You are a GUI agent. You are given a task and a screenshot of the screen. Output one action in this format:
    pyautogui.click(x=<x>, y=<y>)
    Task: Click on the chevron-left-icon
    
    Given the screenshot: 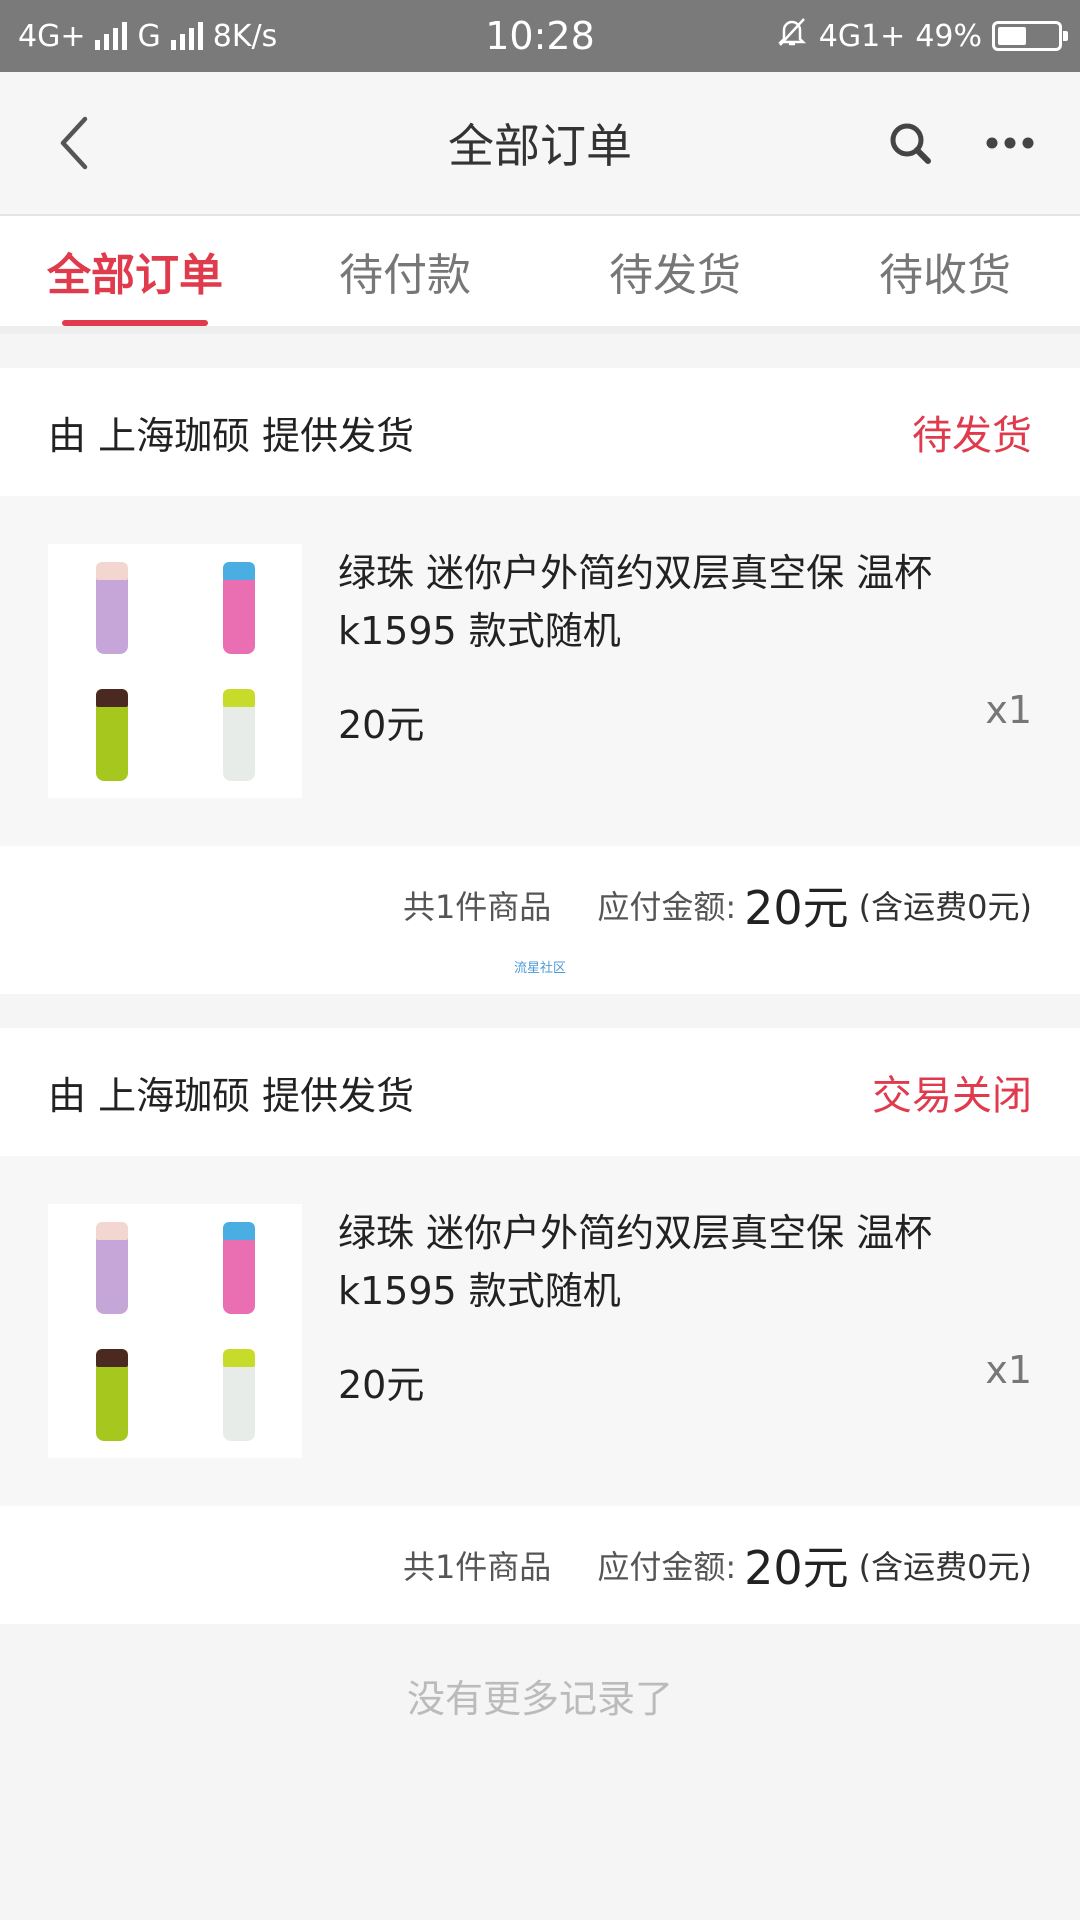 What is the action you would take?
    pyautogui.click(x=74, y=143)
    